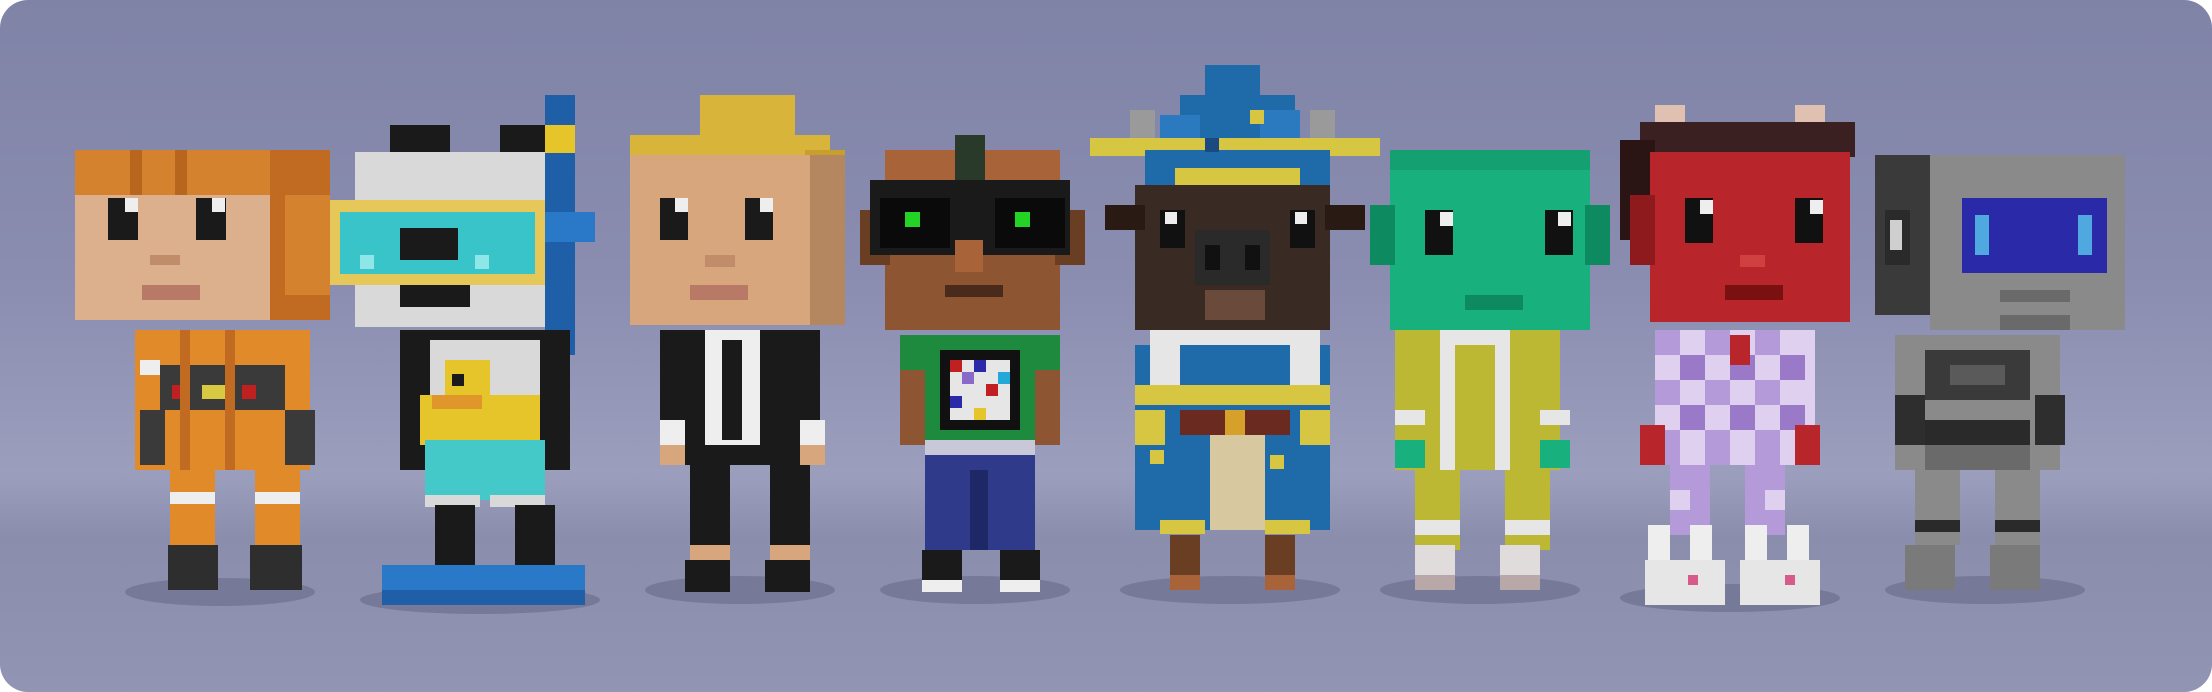 The image size is (2212, 692). I want to click on character-blond-suit, so click(737, 349).